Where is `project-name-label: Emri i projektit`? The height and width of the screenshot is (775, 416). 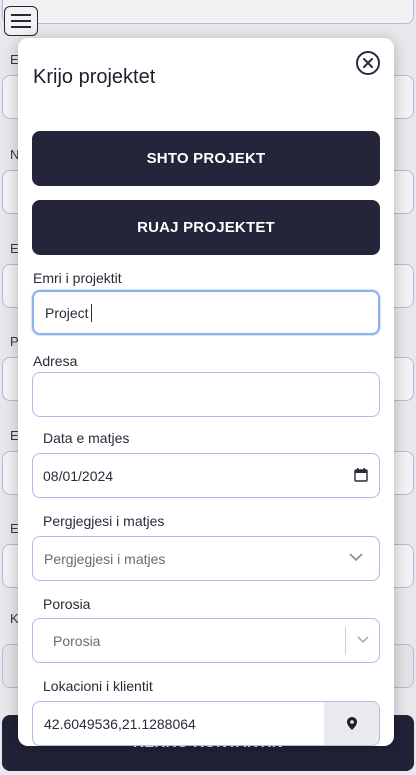 project-name-label: Emri i projektit is located at coordinates (77, 278).